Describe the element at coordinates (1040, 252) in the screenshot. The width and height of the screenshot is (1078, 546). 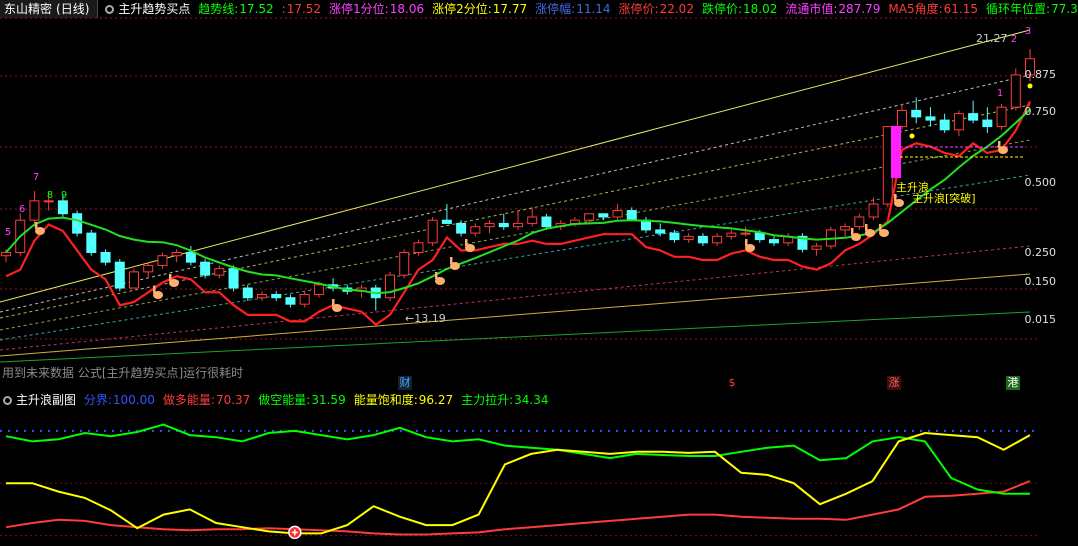
I see `price-level-0250: 0.250` at that location.